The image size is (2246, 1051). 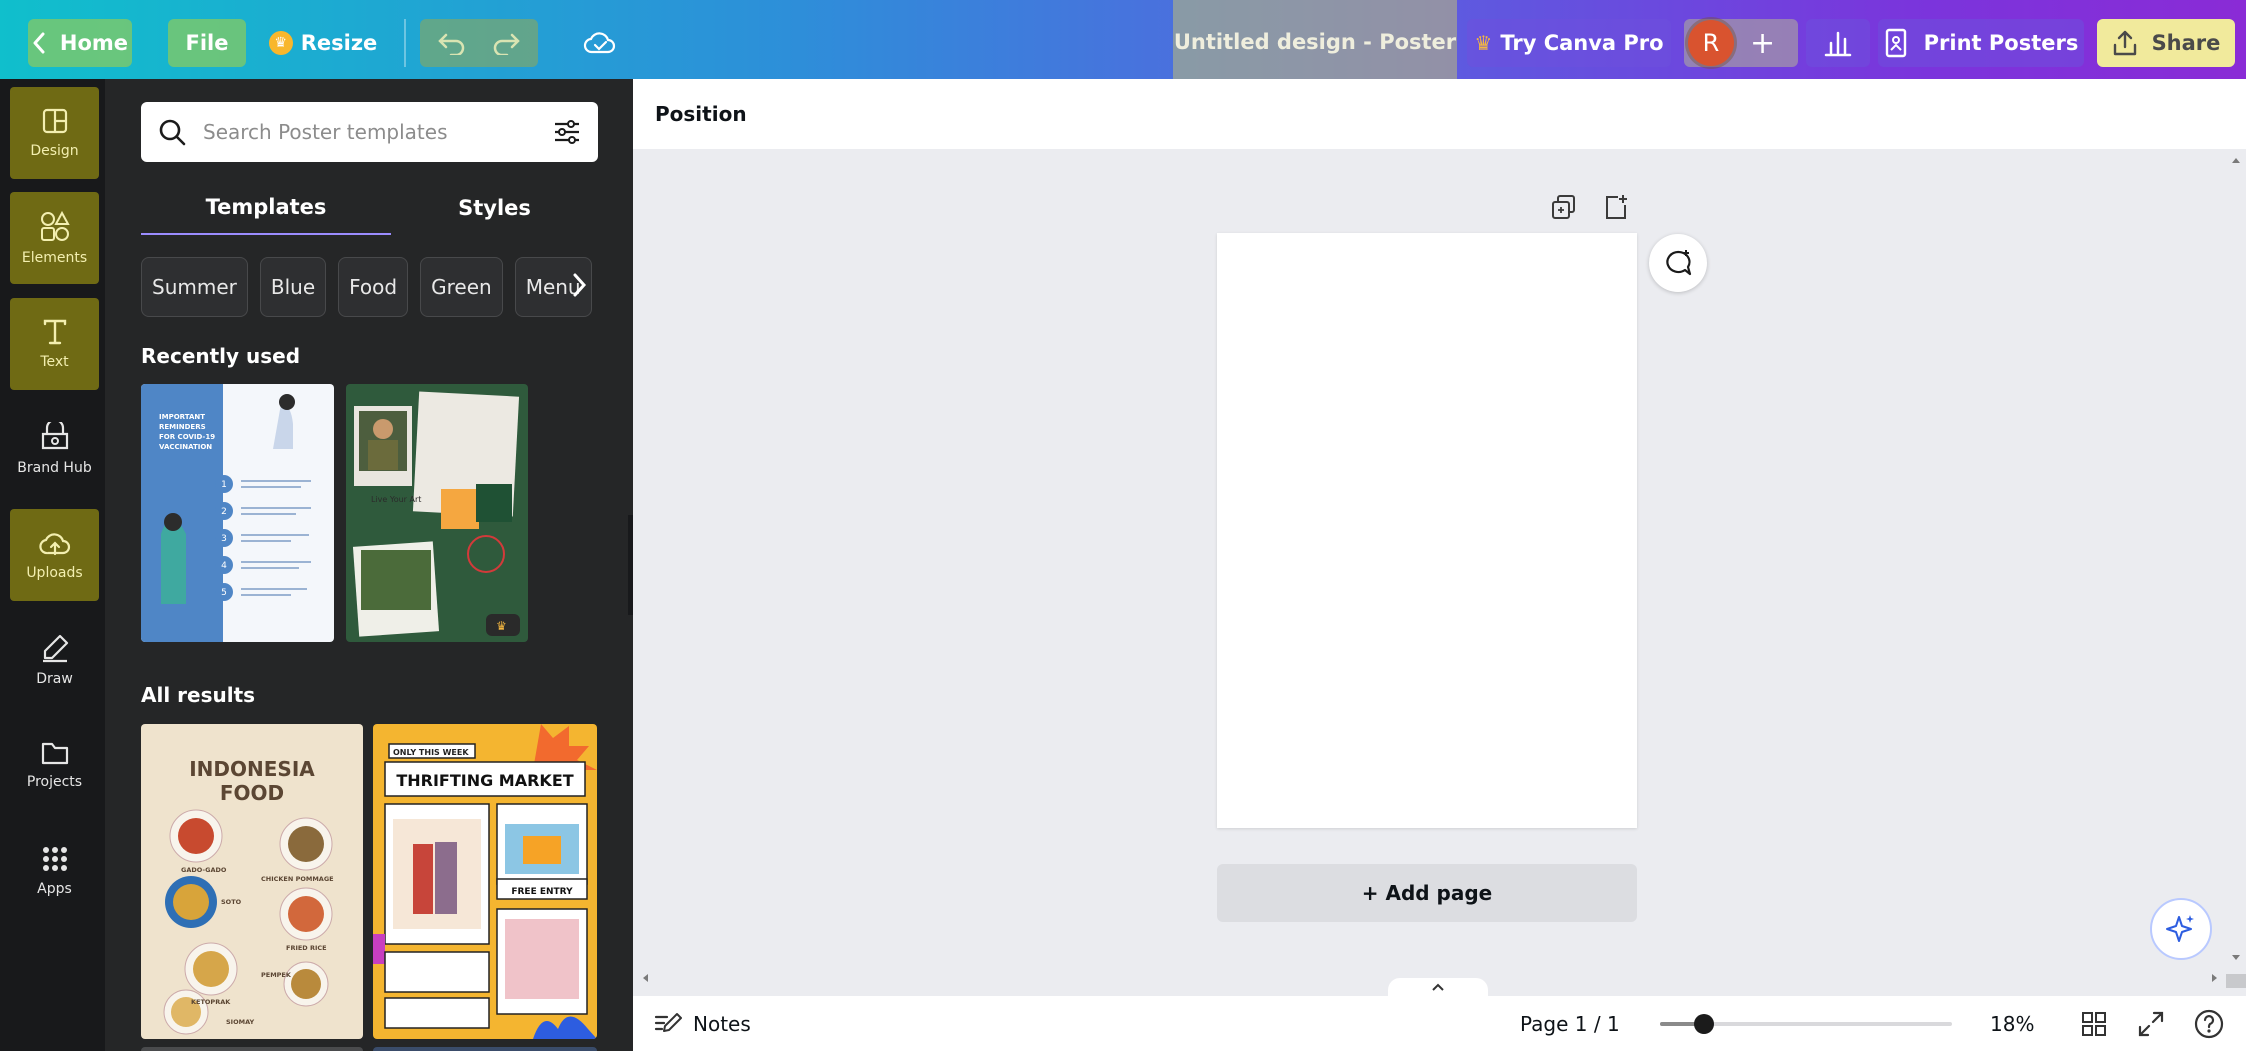 What do you see at coordinates (579, 285) in the screenshot?
I see `chevron-right-icon` at bounding box center [579, 285].